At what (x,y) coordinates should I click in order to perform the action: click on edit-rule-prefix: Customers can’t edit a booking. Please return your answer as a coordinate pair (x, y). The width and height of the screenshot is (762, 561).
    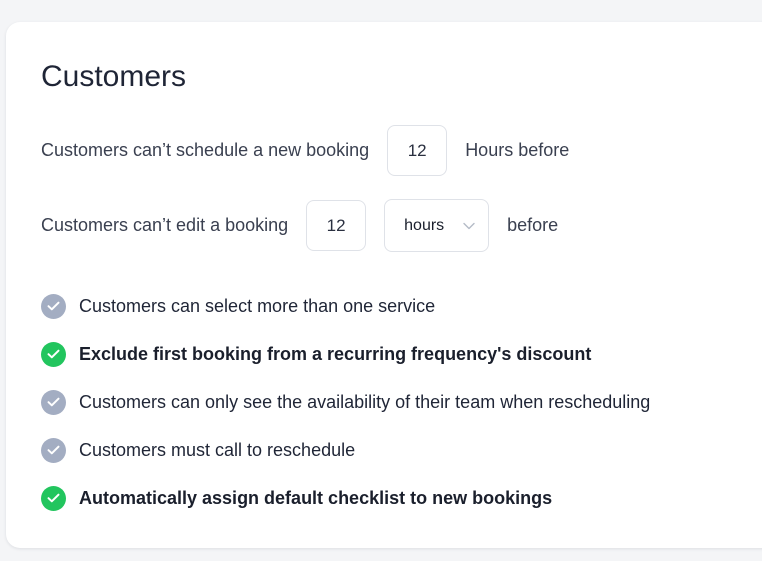
    Looking at the image, I should click on (165, 225).